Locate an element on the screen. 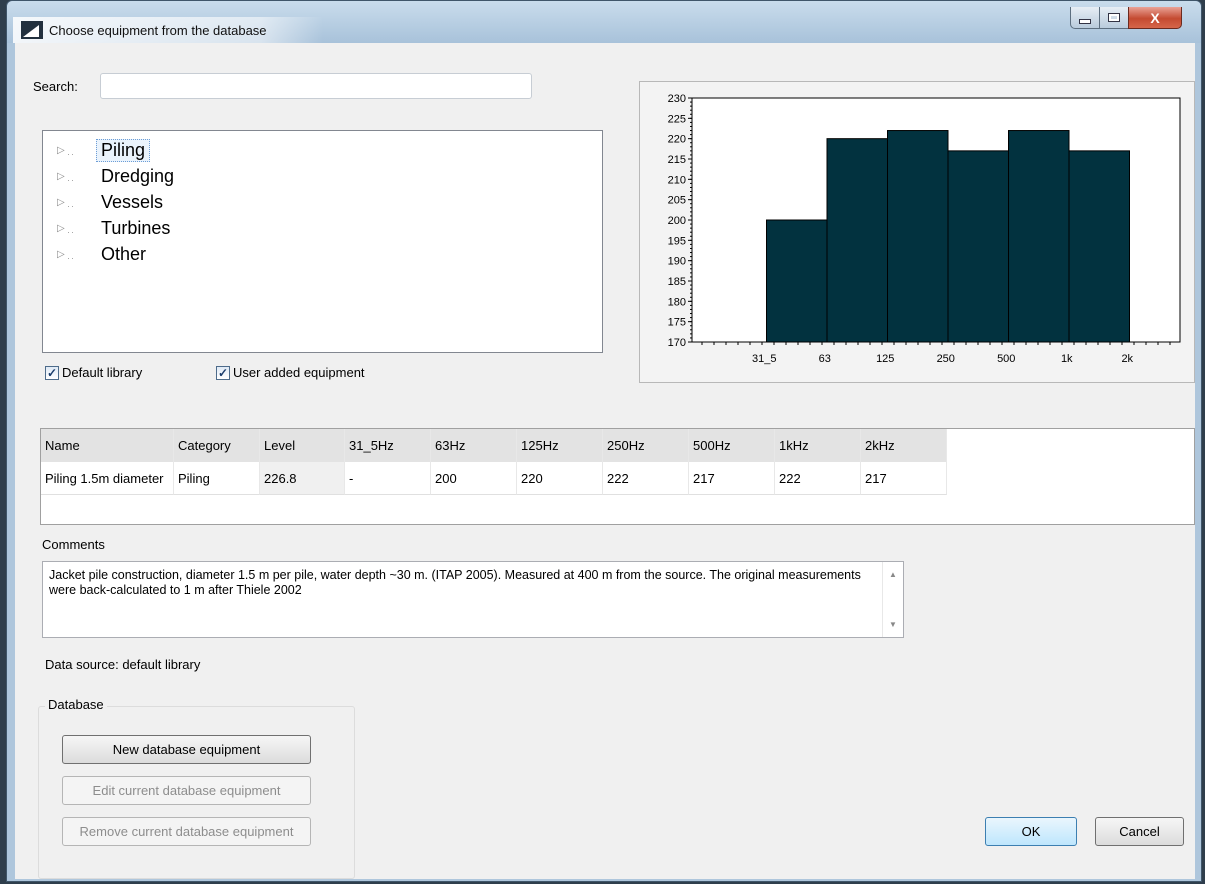 The width and height of the screenshot is (1205, 884). column-header: Category is located at coordinates (217, 445).